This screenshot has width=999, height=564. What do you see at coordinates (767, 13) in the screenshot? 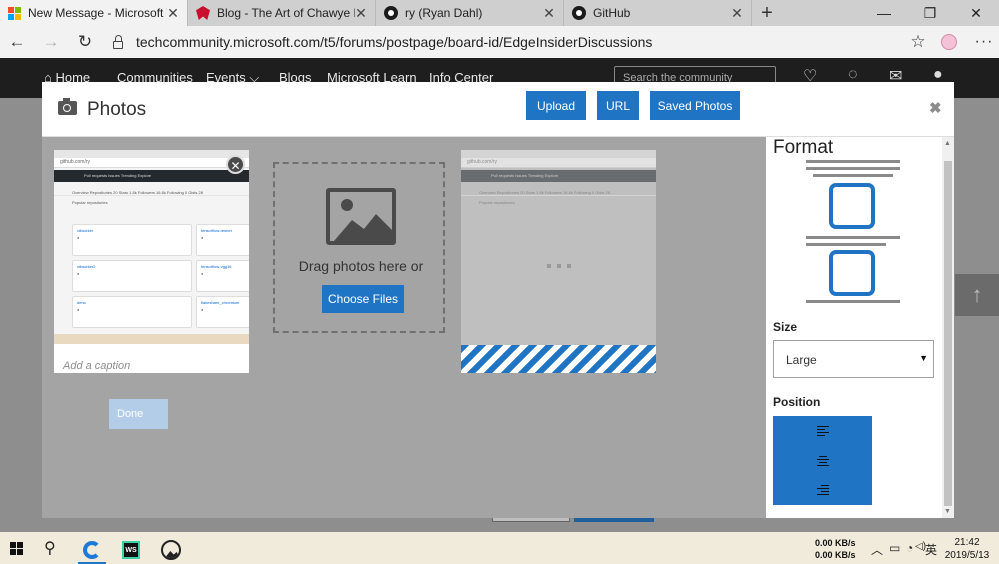
I see `new-tab-button: +` at bounding box center [767, 13].